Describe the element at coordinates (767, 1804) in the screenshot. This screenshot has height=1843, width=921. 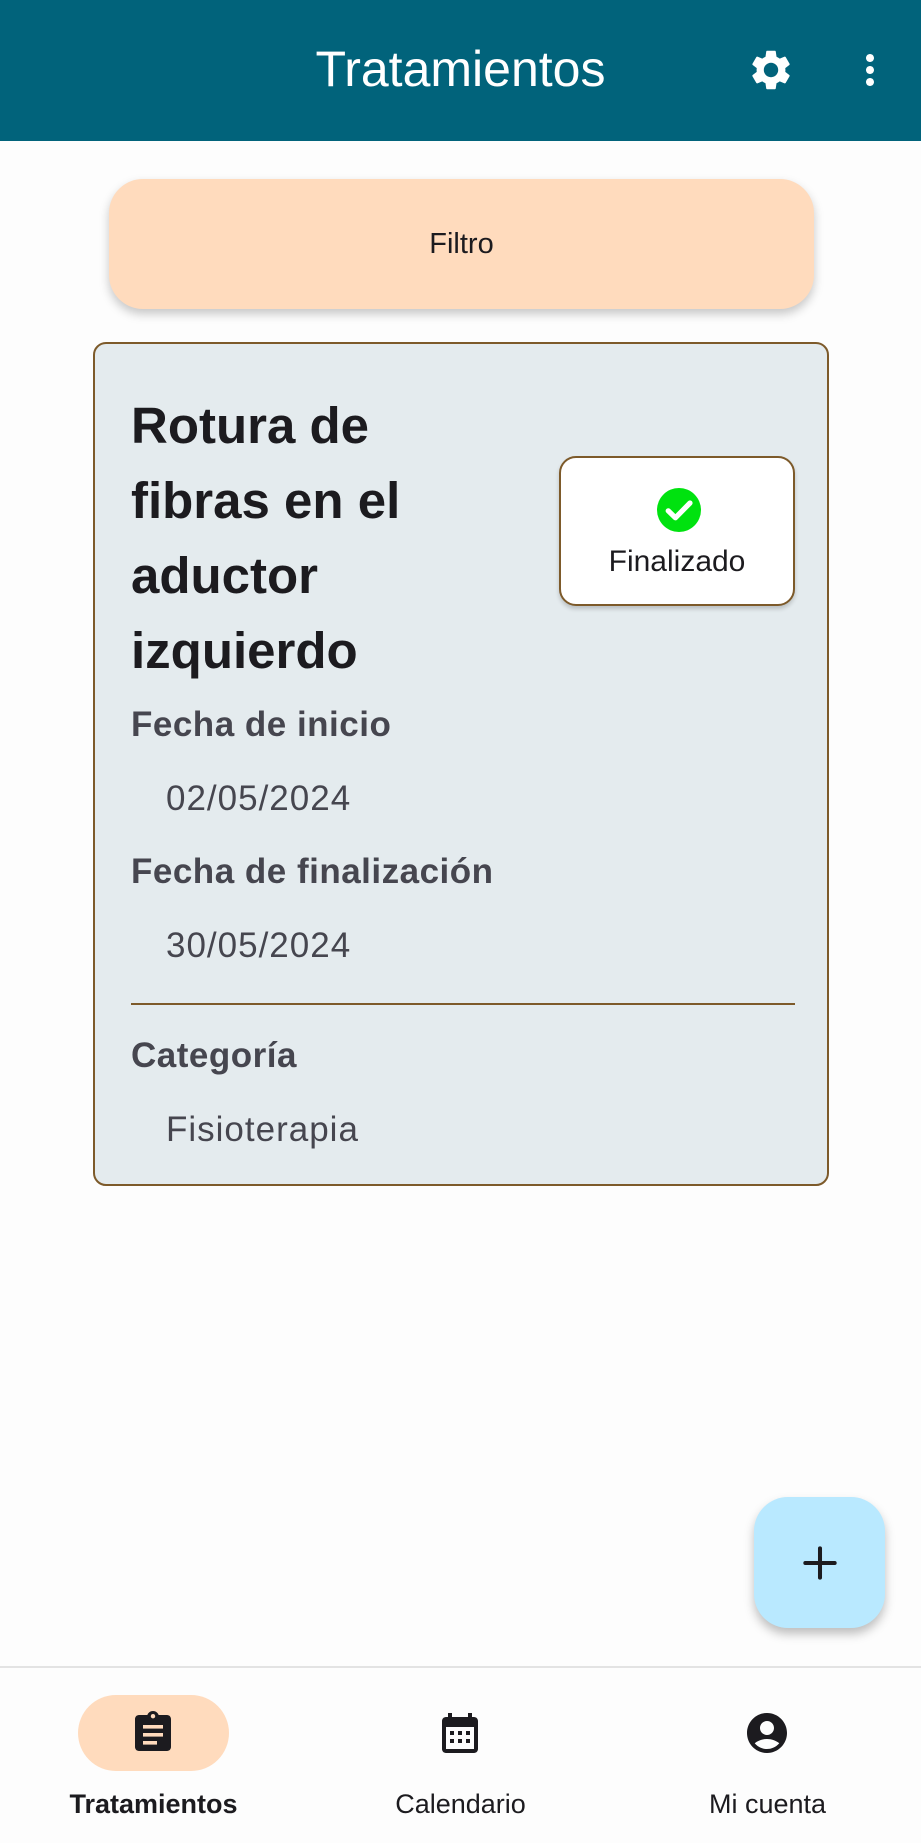
I see `nav-label-mi-cuenta: Mi cuenta` at that location.